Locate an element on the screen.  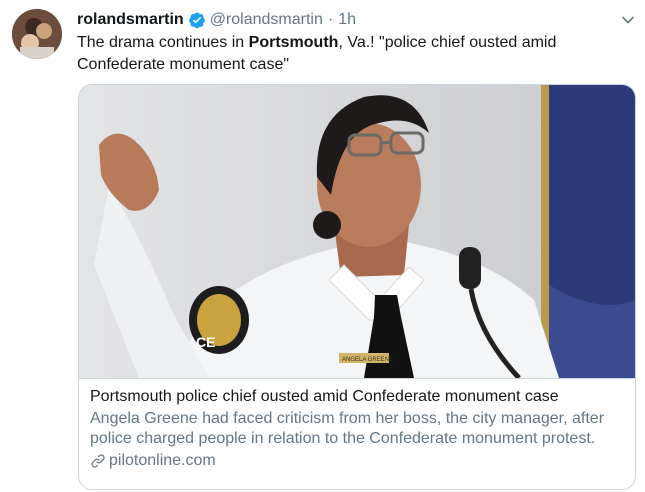
timestamp: 1h is located at coordinates (347, 20).